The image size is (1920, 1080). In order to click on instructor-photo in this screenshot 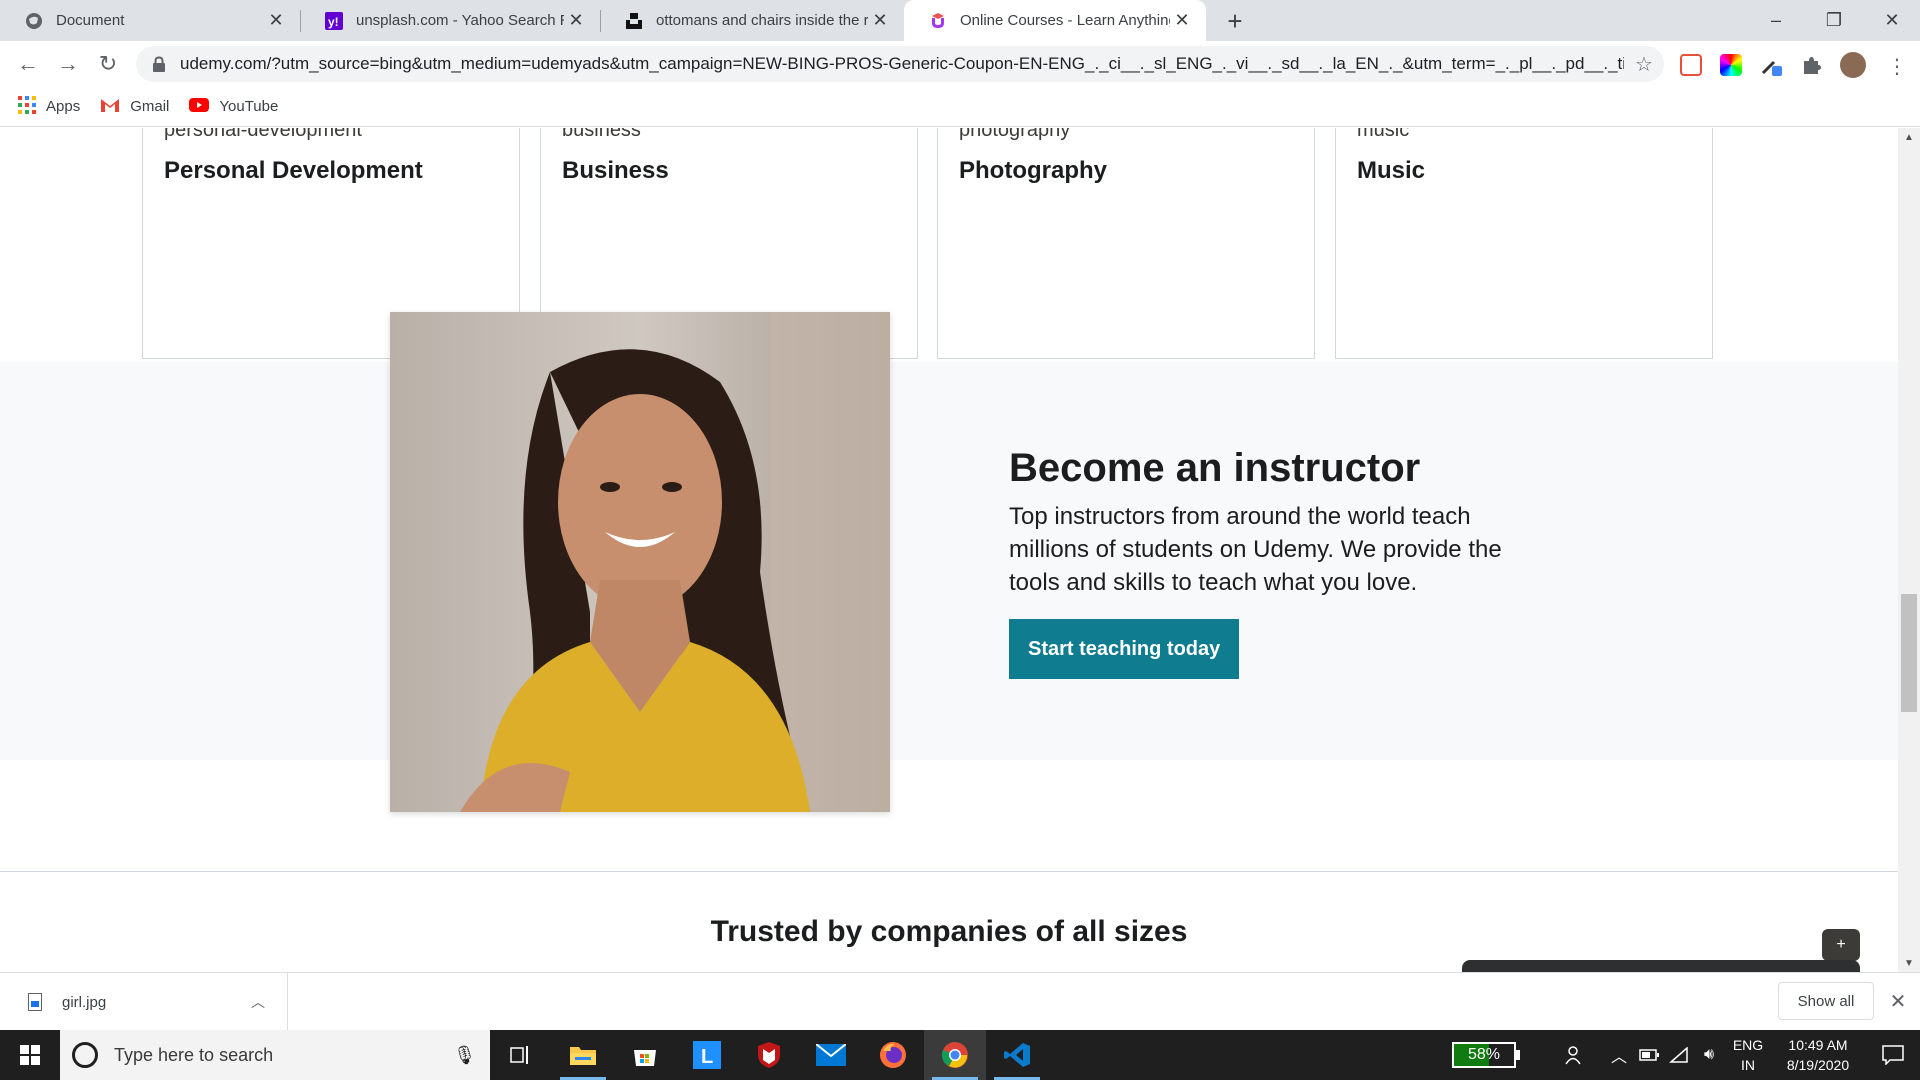, I will do `click(640, 562)`.